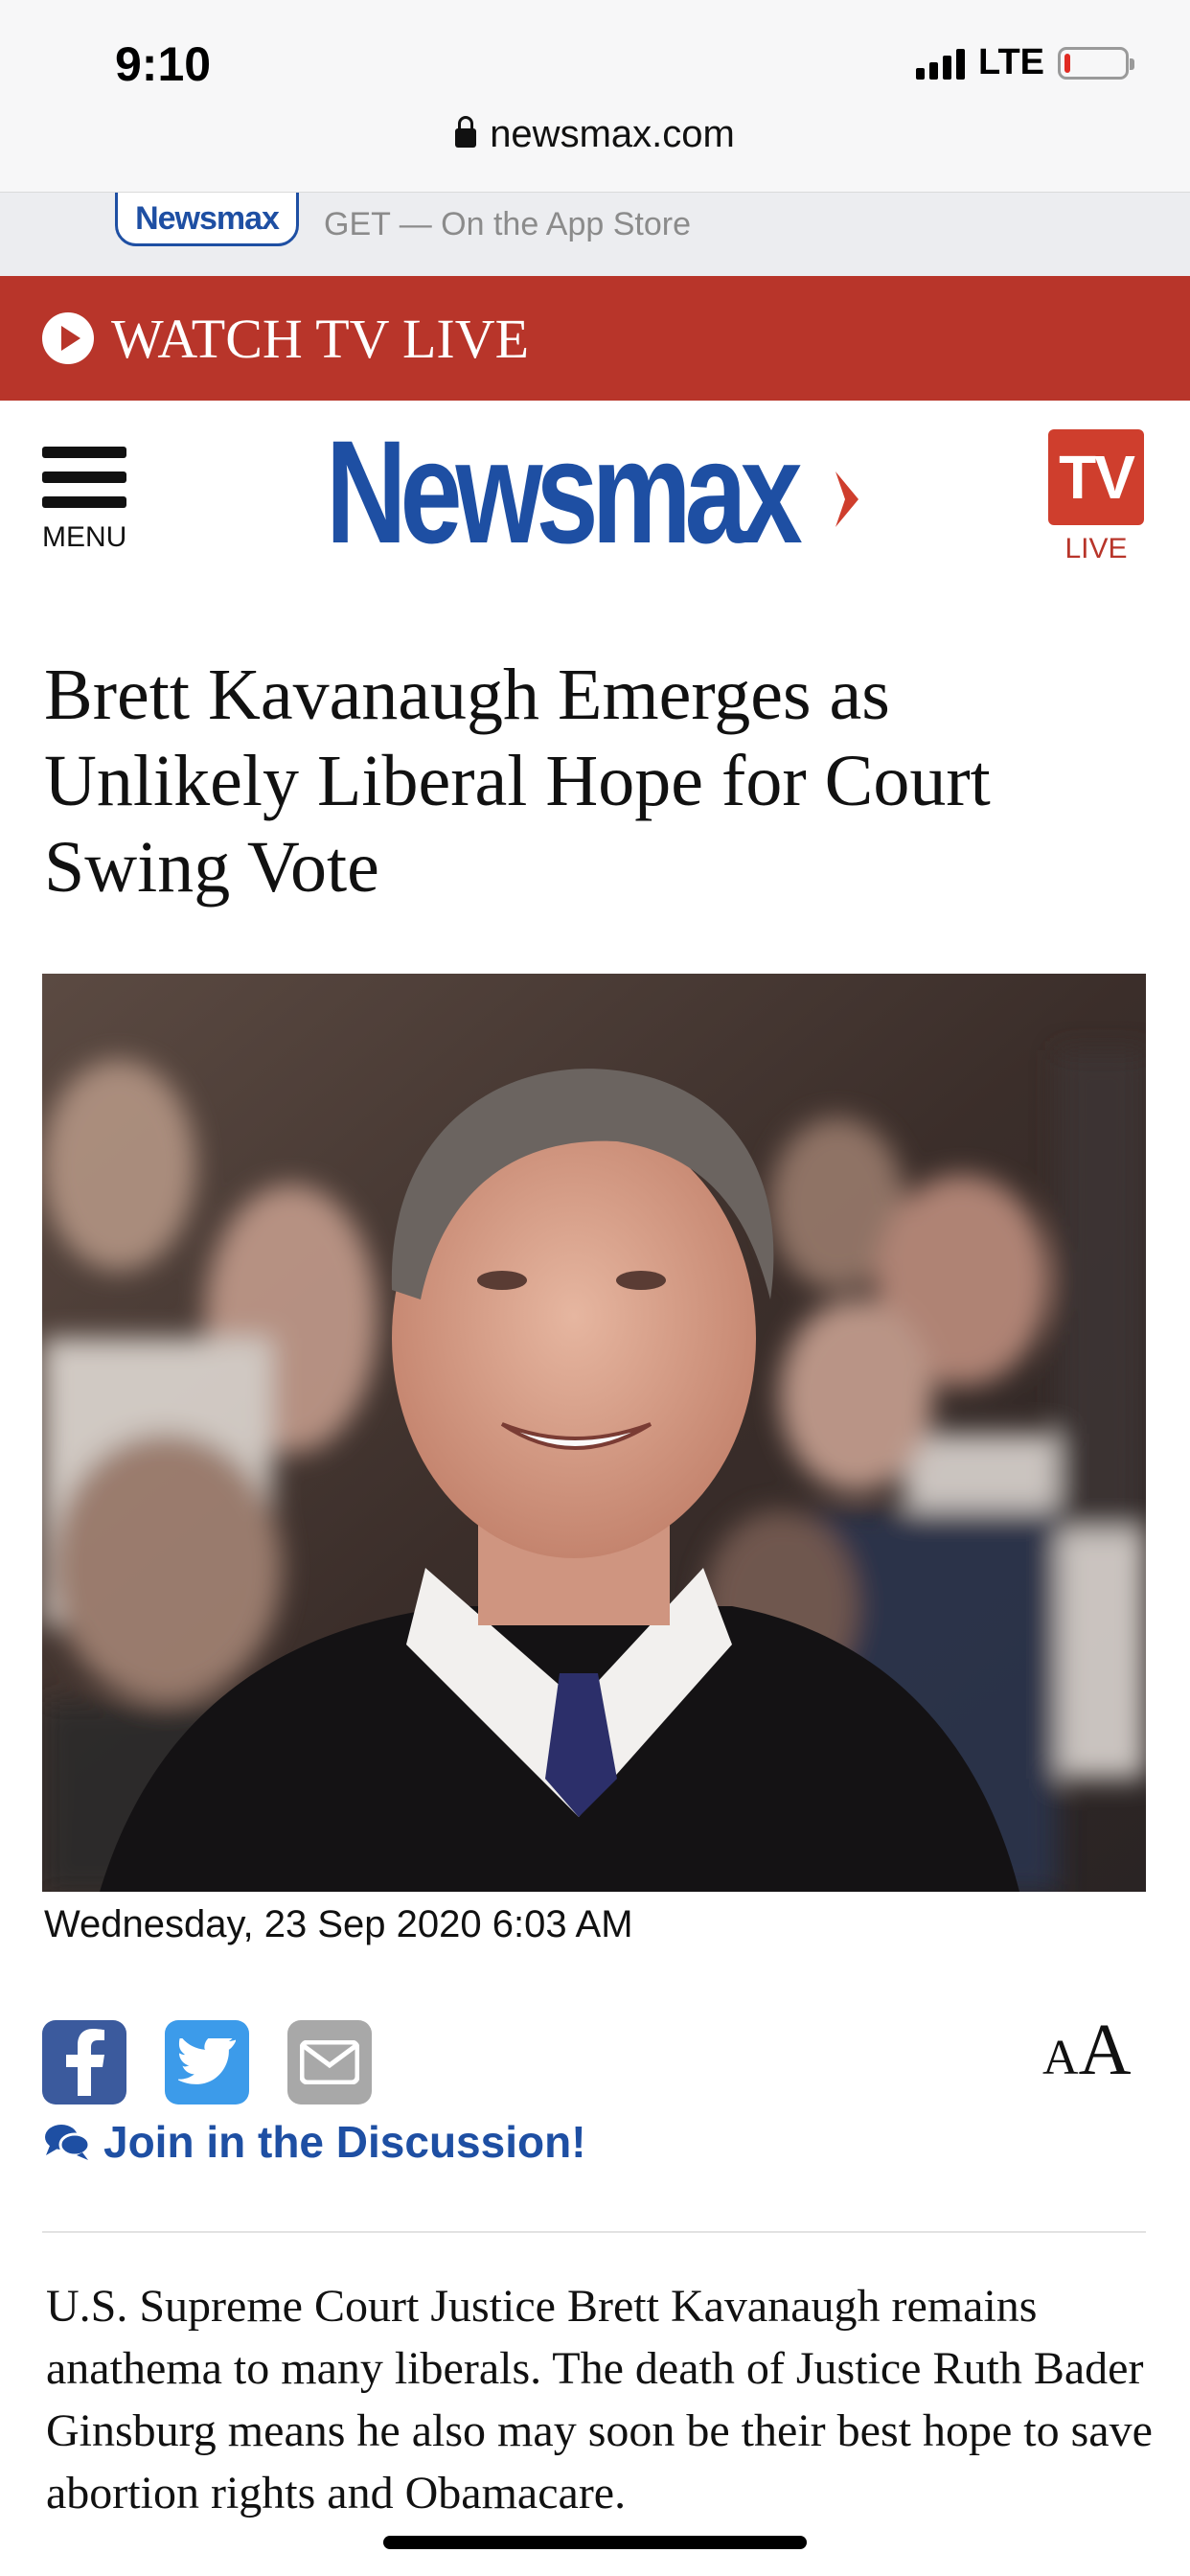  Describe the element at coordinates (320, 338) in the screenshot. I see `watch-tv-live-label: WATCH TV LIVE` at that location.